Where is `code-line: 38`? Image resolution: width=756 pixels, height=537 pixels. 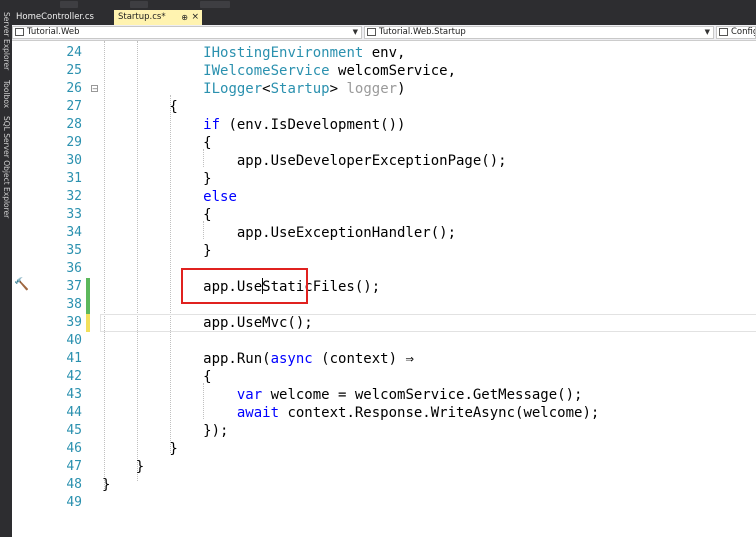
code-line: 38 is located at coordinates (384, 305).